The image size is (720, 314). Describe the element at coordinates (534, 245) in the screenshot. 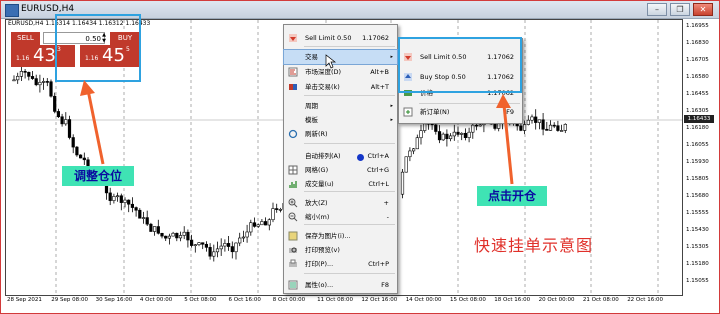

I see `annotation-quick-pending: 快速挂单示意图` at that location.